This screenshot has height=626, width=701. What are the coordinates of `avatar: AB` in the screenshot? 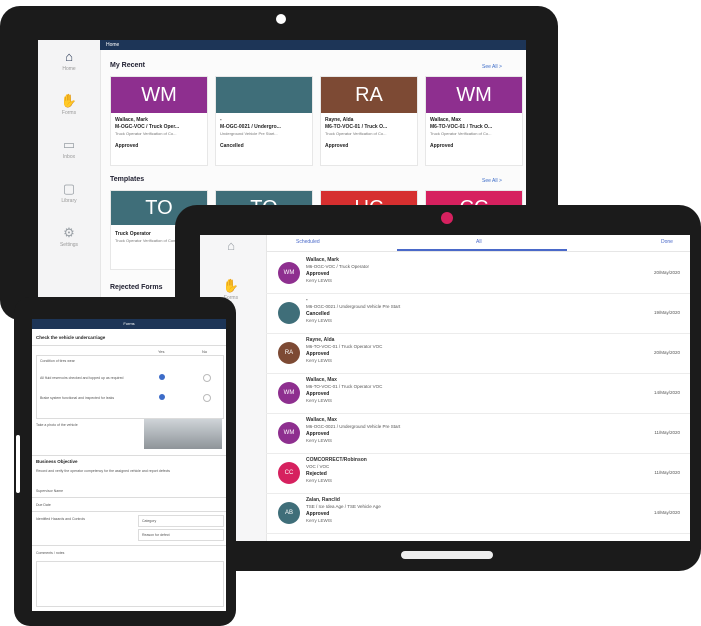 It's located at (289, 513).